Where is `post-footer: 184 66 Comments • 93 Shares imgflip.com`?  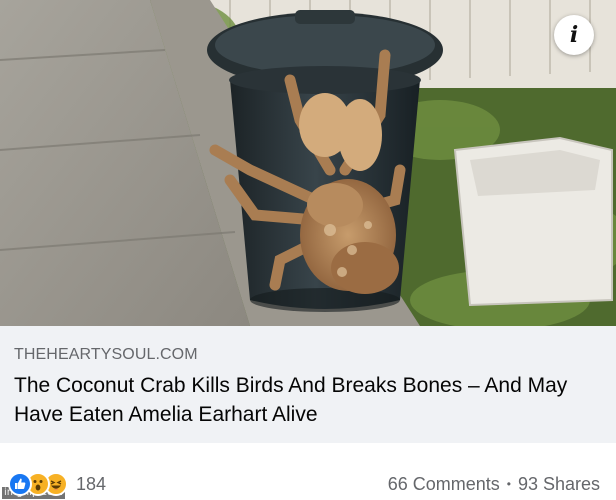 post-footer: 184 66 Comments • 93 Shares imgflip.com is located at coordinates (308, 471).